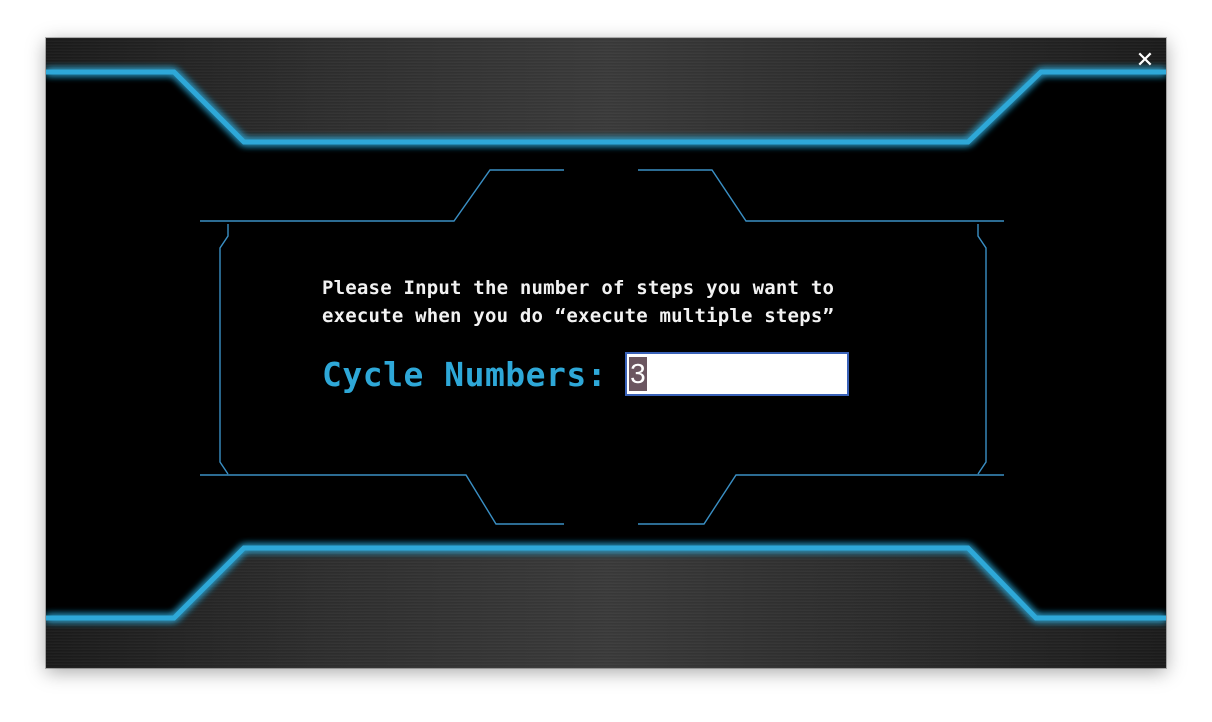 Image resolution: width=1212 pixels, height=722 pixels. What do you see at coordinates (1145, 61) in the screenshot?
I see `close-button: ✕` at bounding box center [1145, 61].